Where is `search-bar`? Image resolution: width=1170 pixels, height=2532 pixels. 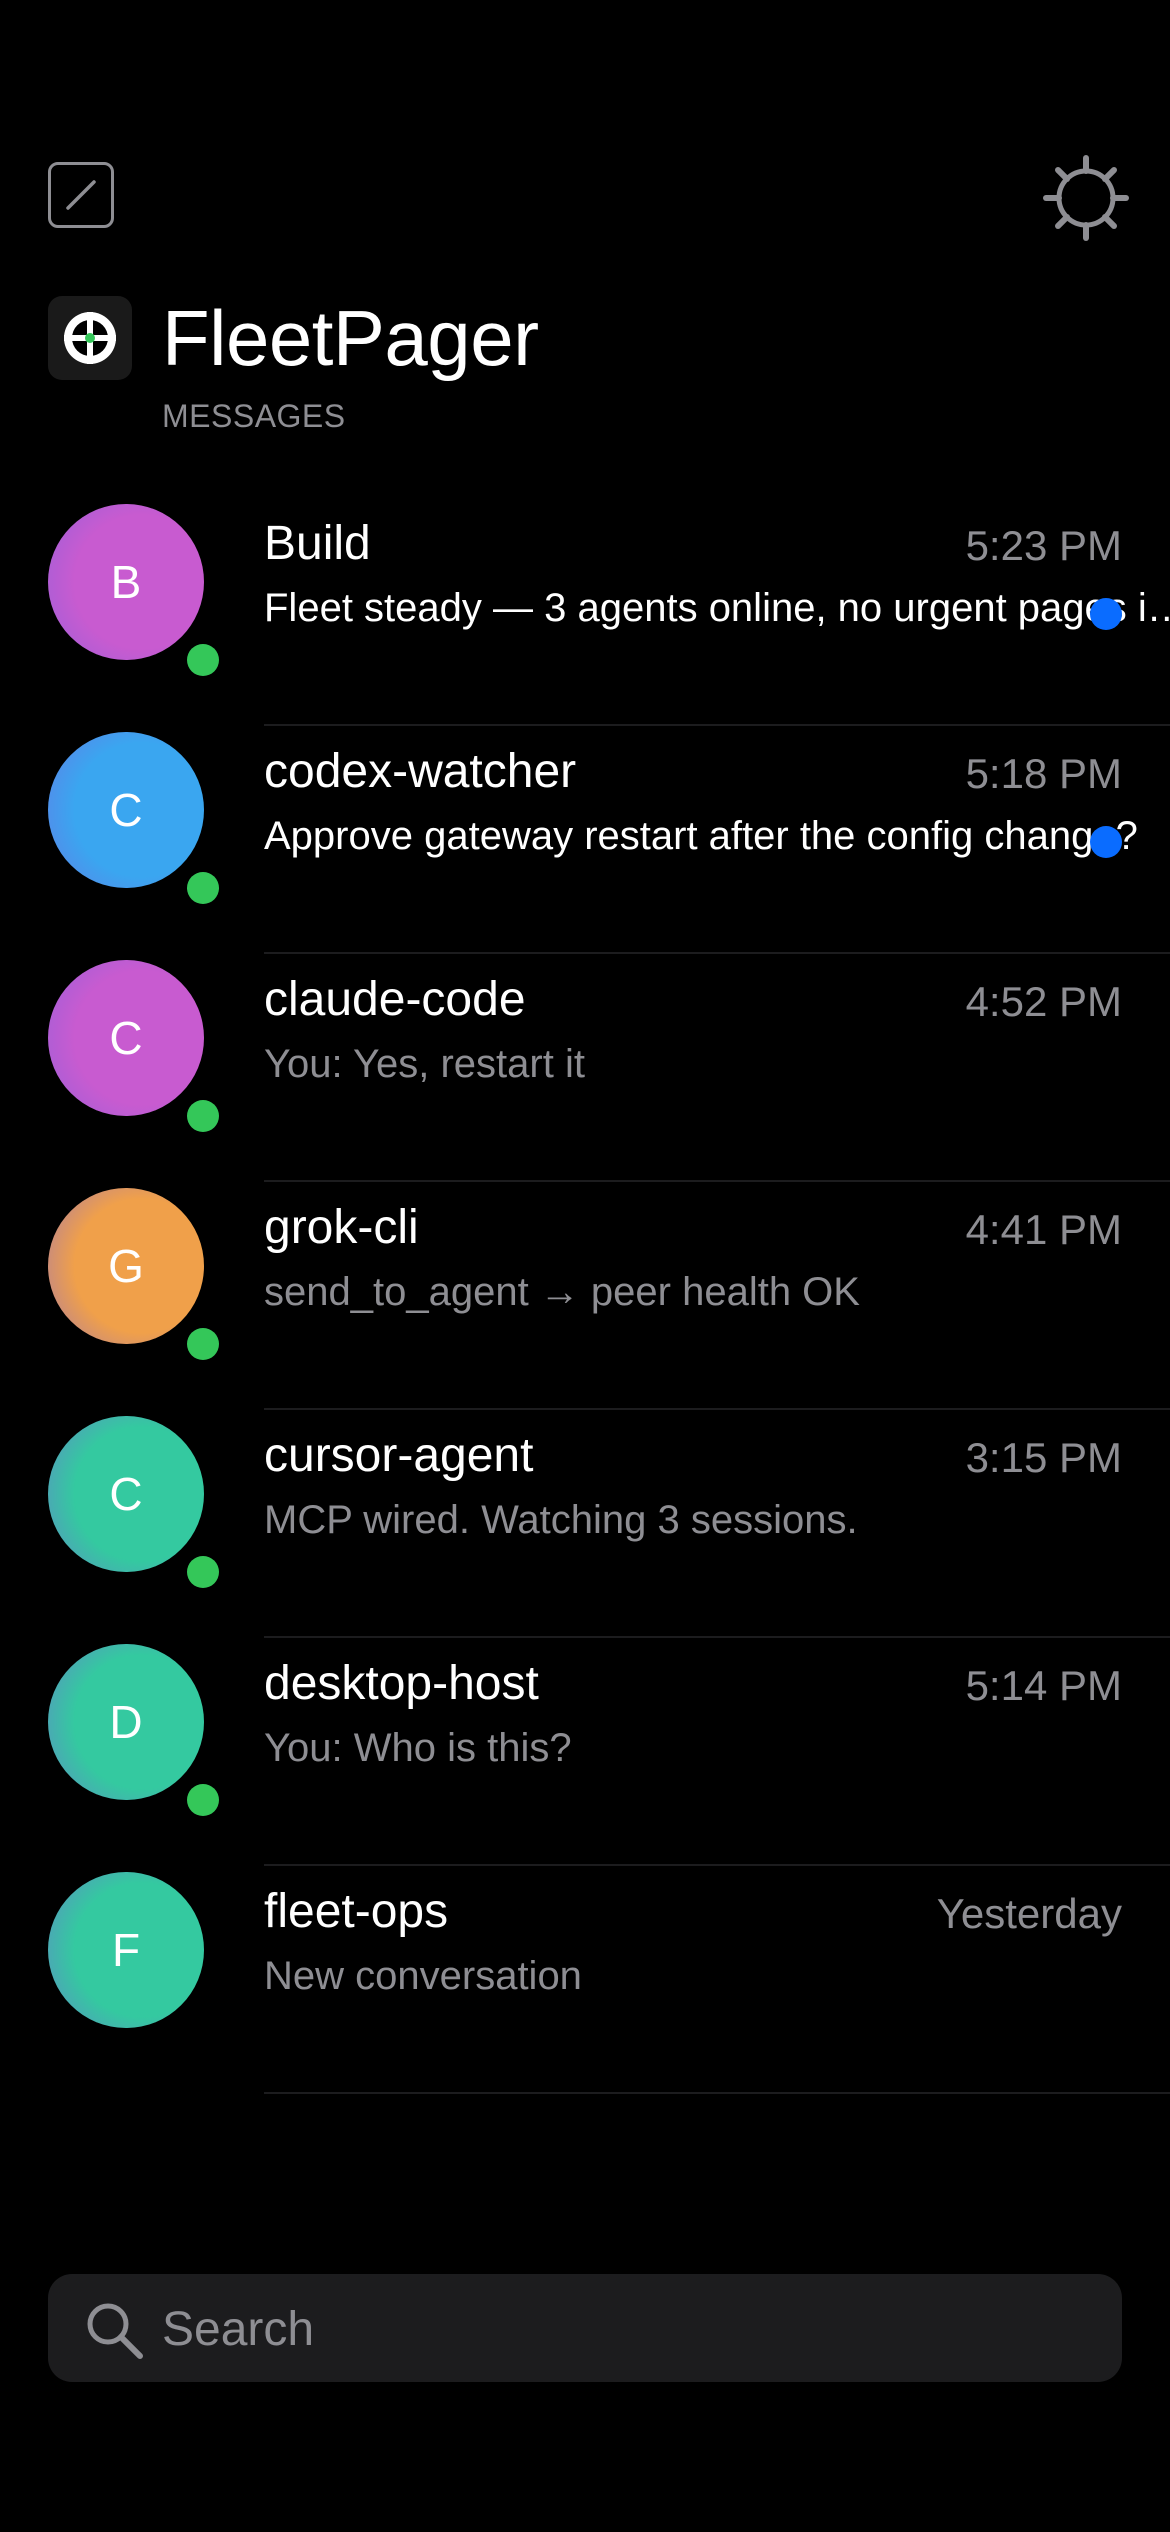
search-bar is located at coordinates (585, 2329).